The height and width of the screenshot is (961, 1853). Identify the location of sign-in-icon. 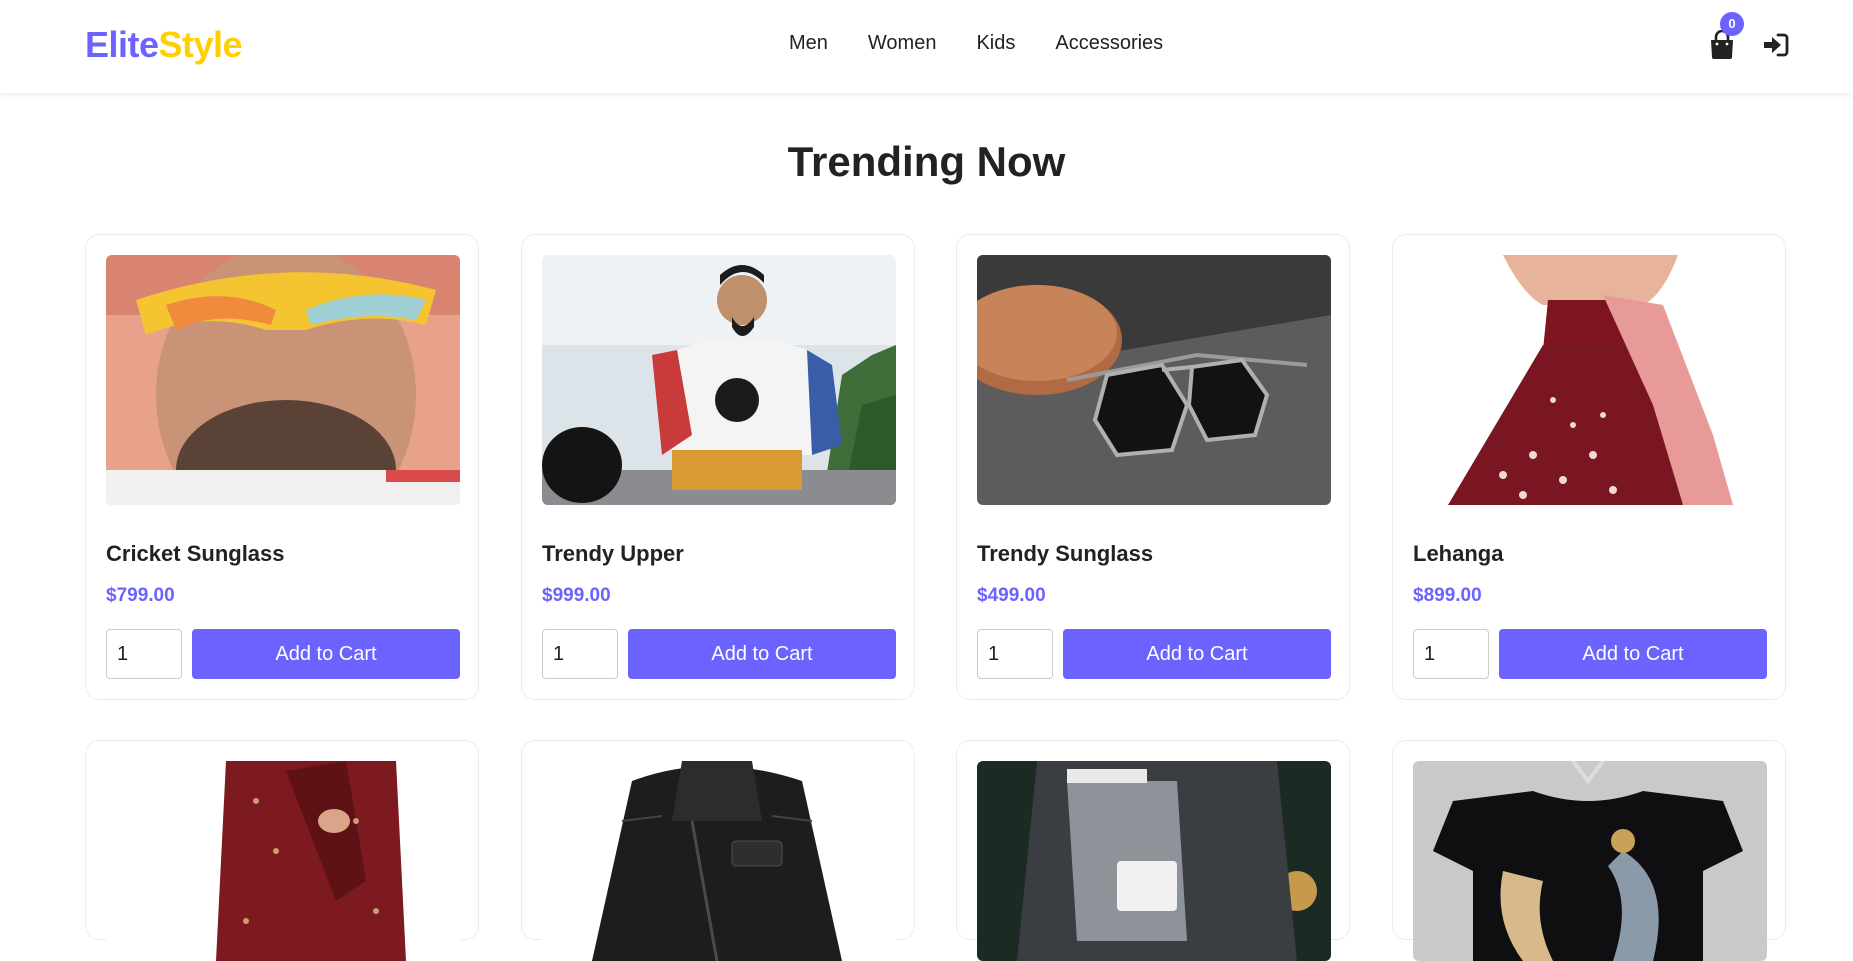
(1776, 45).